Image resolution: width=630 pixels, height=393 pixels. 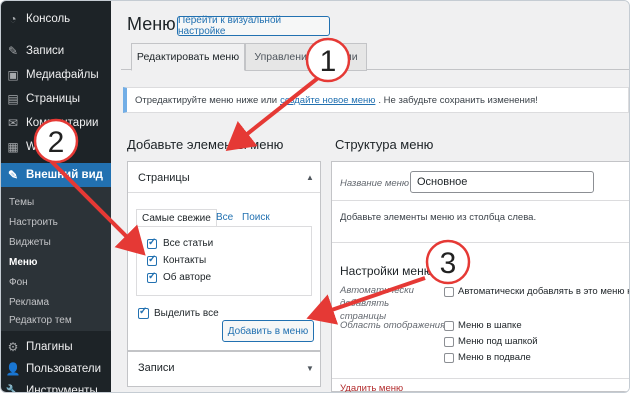 I want to click on checkbox-select-all, so click(x=143, y=312).